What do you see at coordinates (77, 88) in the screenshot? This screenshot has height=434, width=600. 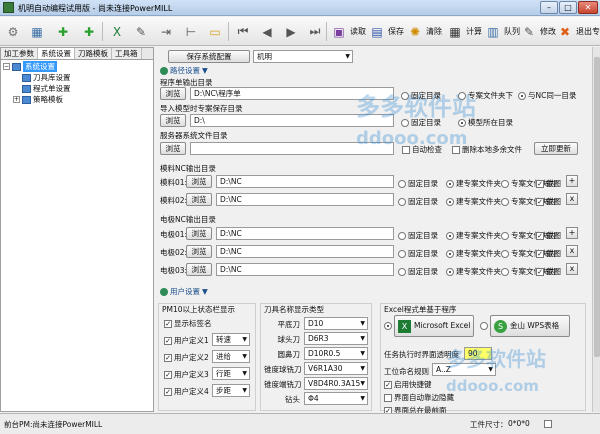 I see `tree-item: 程式单设置` at bounding box center [77, 88].